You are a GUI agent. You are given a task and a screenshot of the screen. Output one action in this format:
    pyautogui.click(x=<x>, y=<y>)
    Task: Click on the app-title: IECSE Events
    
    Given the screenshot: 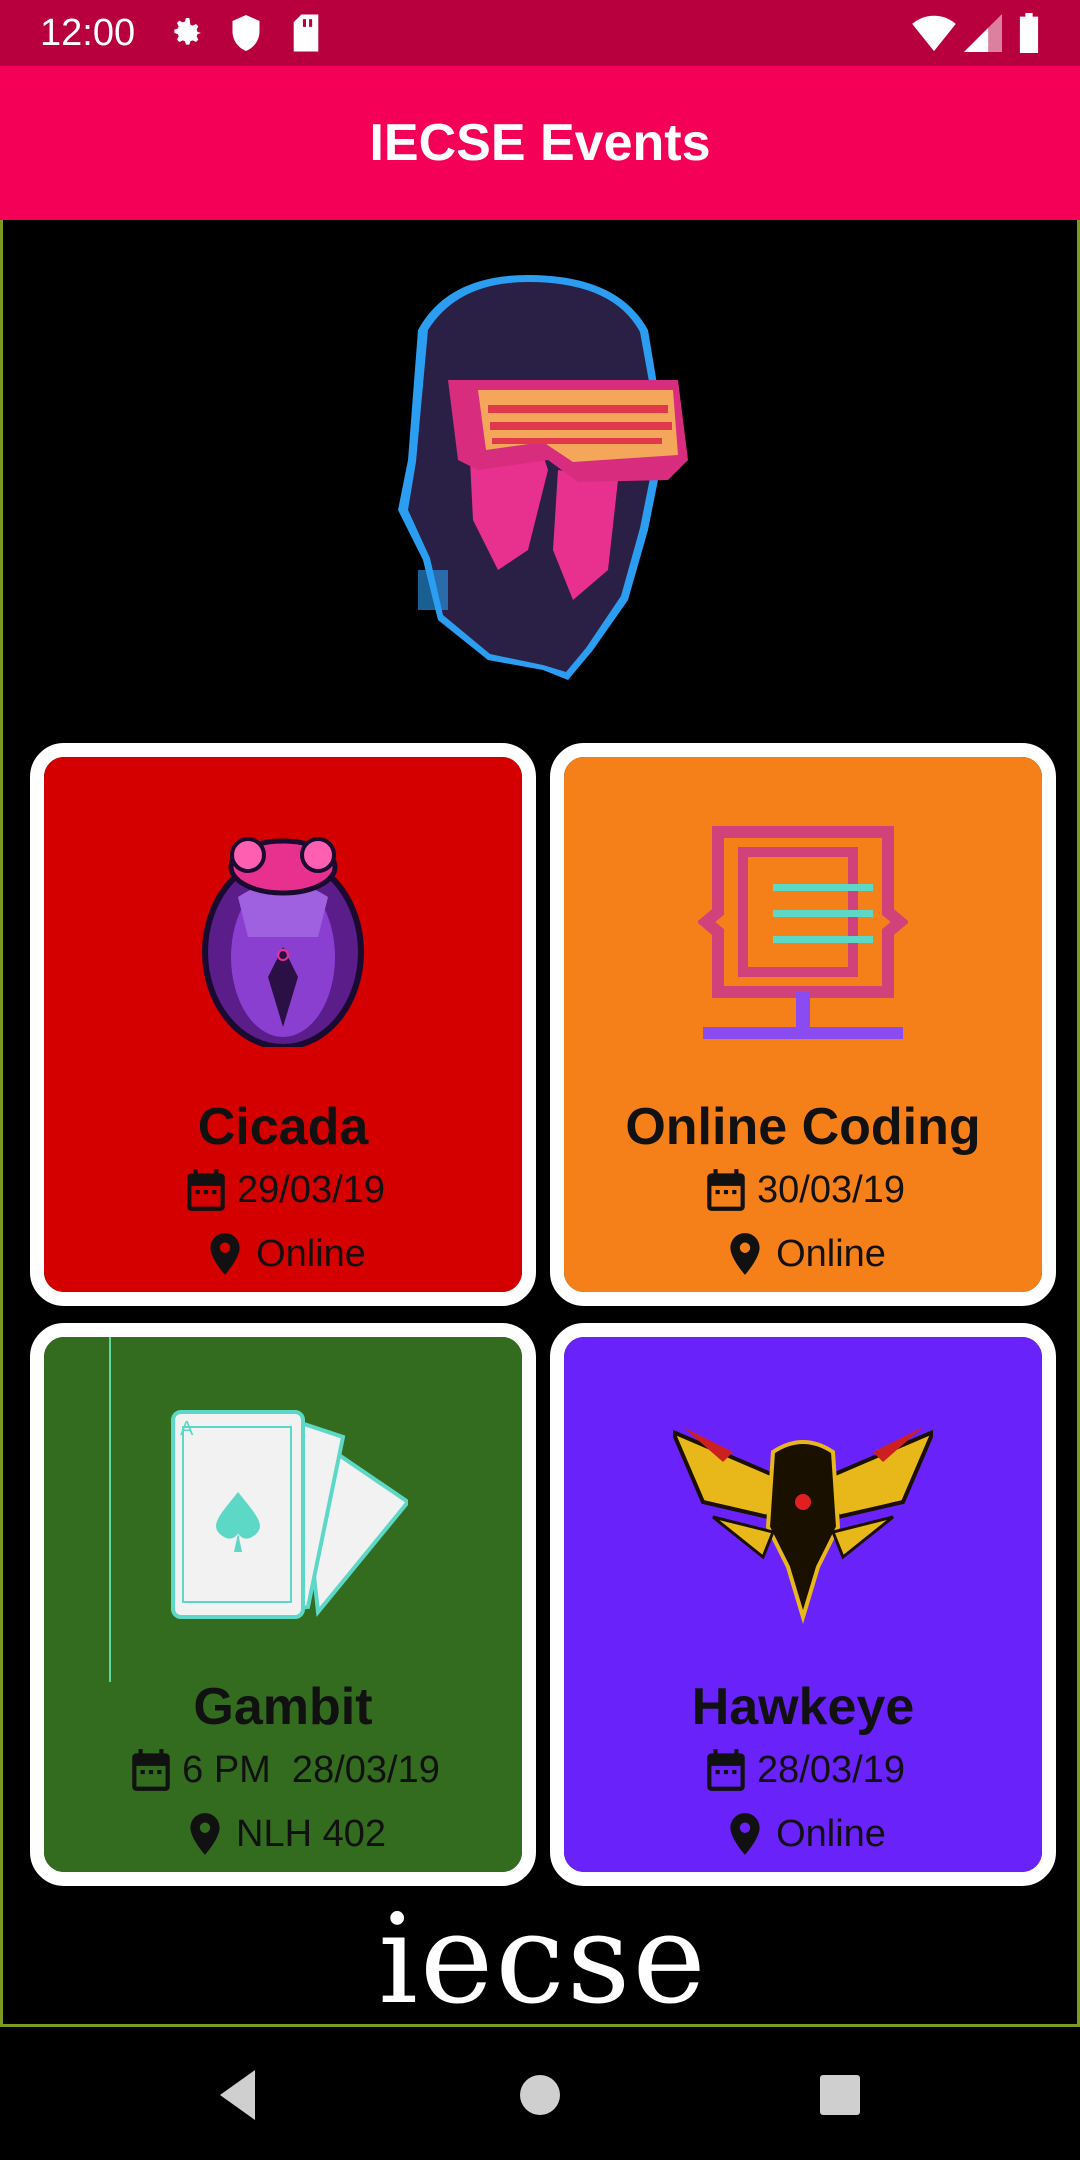 What is the action you would take?
    pyautogui.click(x=540, y=143)
    